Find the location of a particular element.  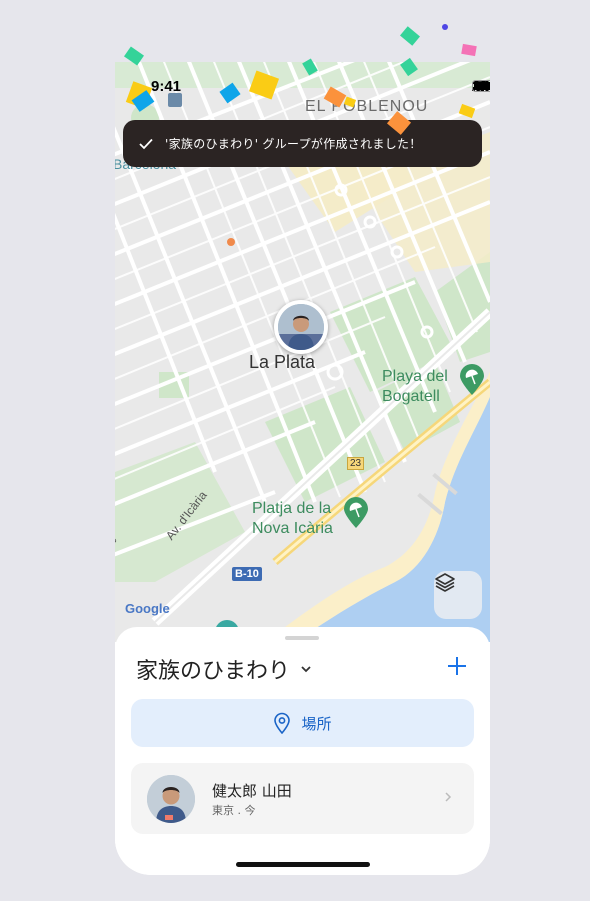

check-icon is located at coordinates (146, 143).